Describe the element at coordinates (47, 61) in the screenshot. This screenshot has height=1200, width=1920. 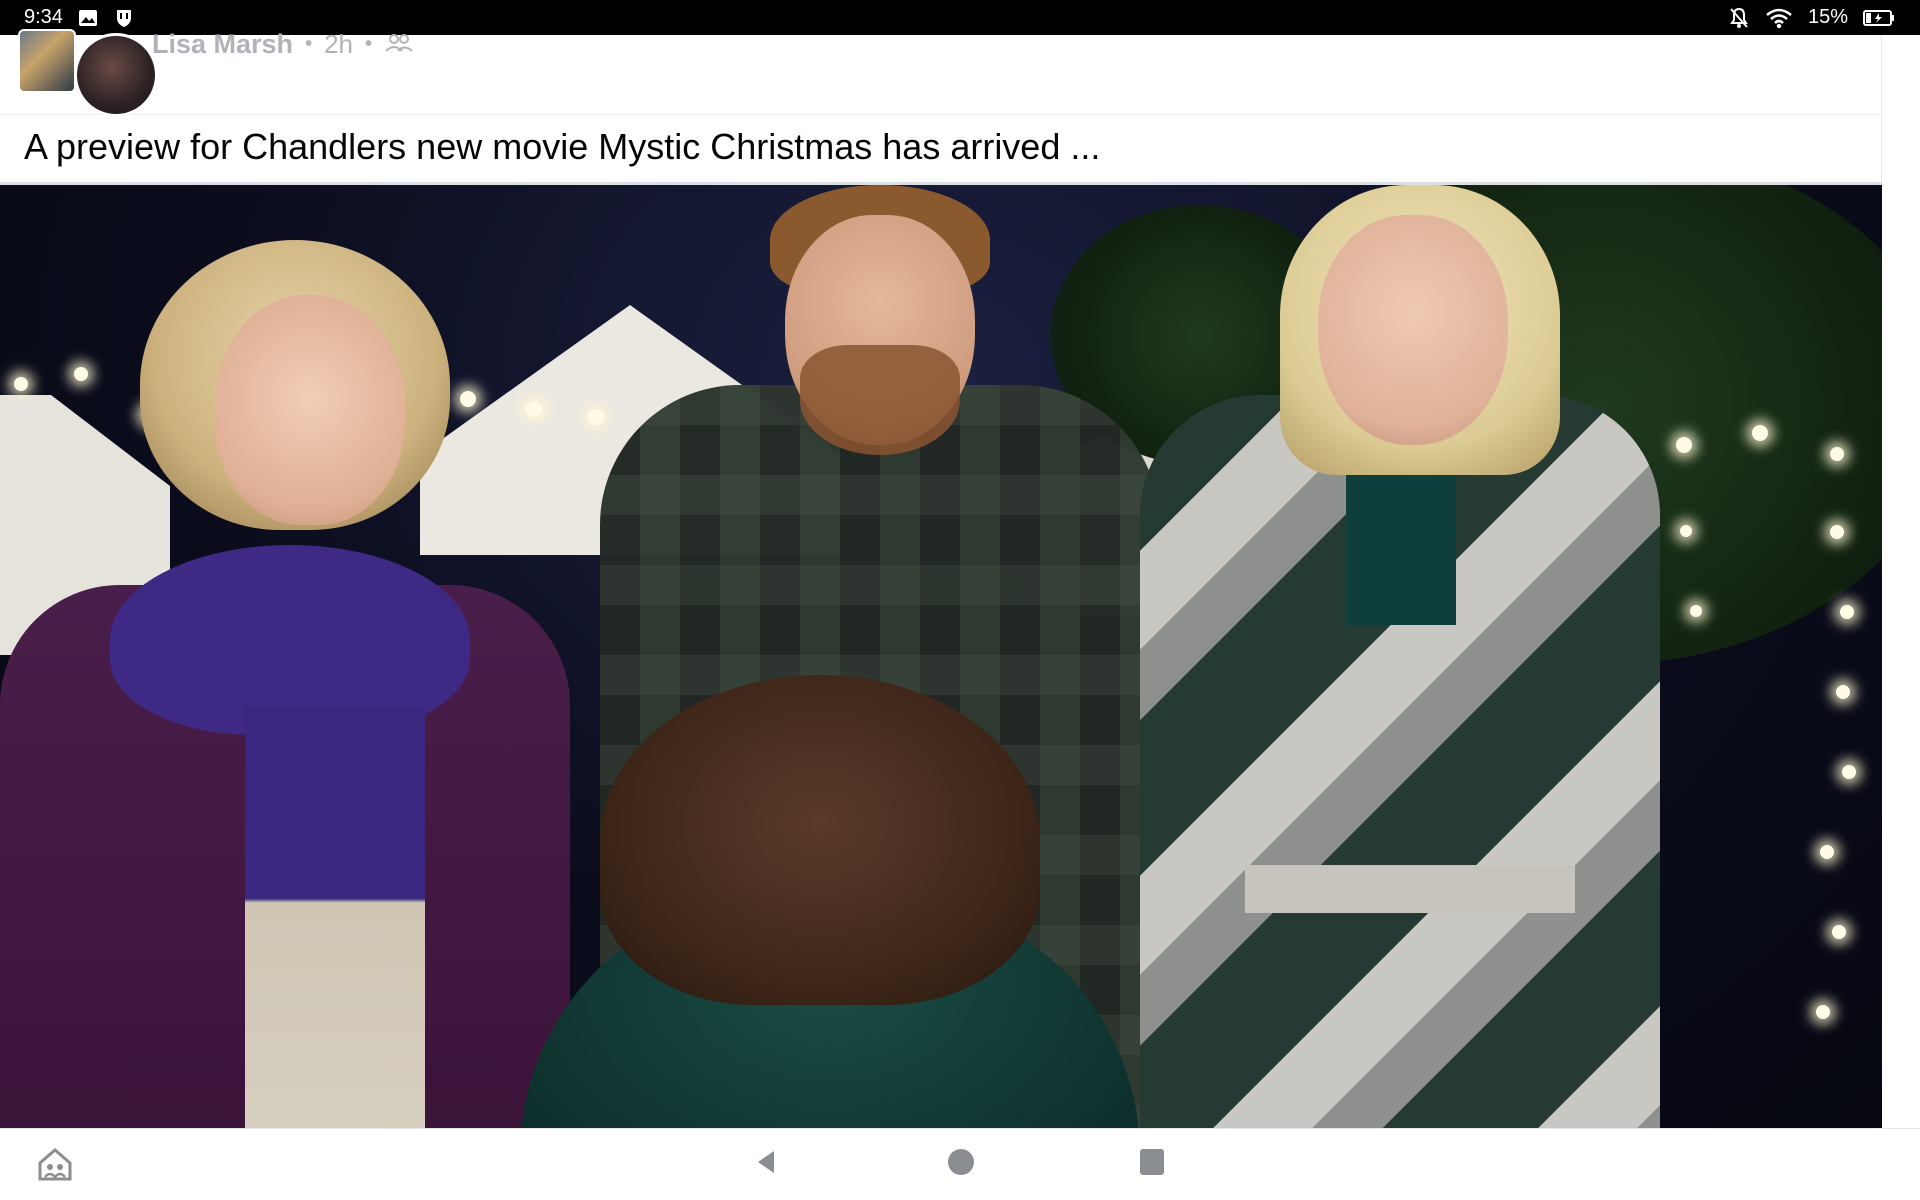
I see `page-avatar` at that location.